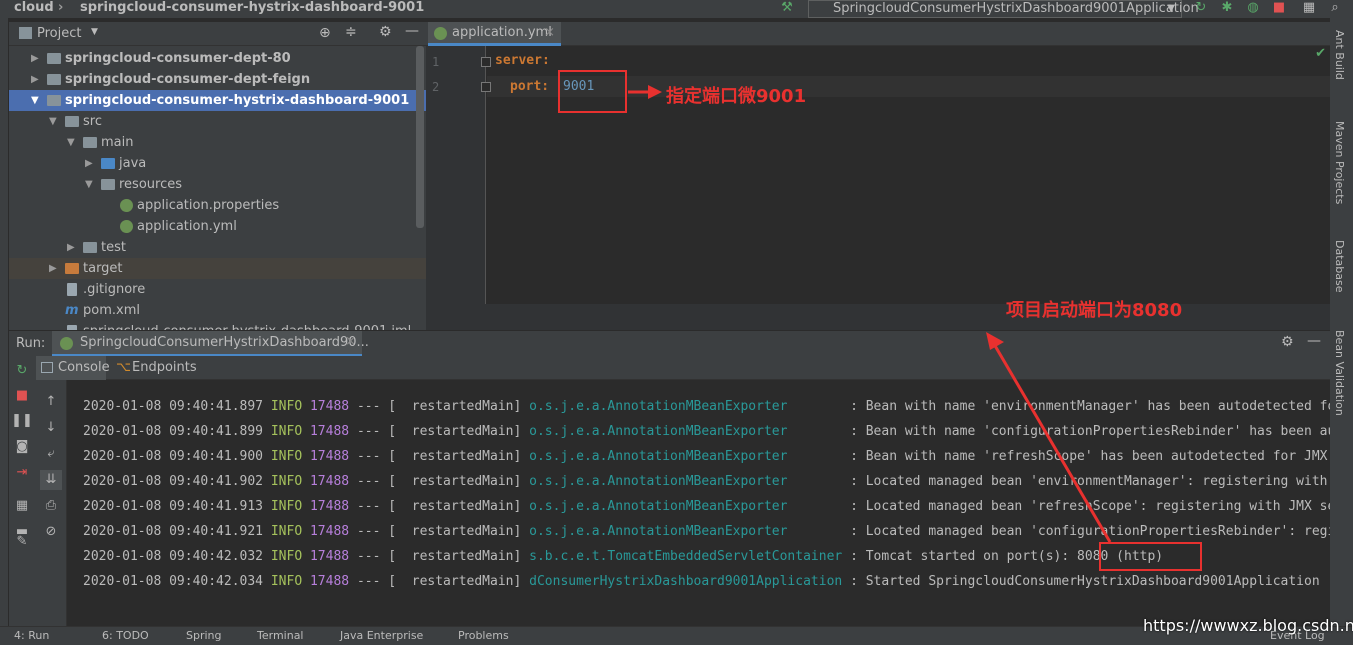 The width and height of the screenshot is (1353, 645). I want to click on tree-item-gitignore: .gitignore, so click(217, 289).